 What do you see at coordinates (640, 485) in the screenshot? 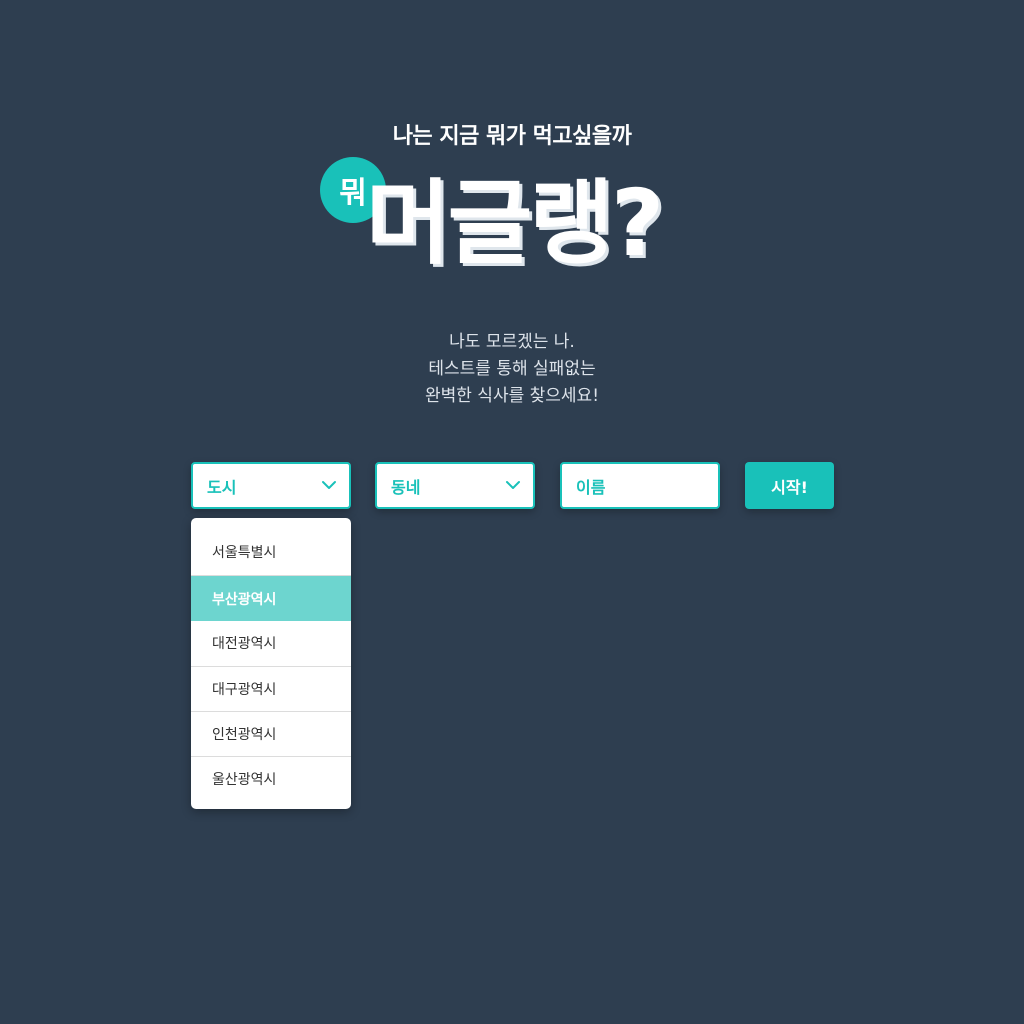
I see `name-input: 이름` at bounding box center [640, 485].